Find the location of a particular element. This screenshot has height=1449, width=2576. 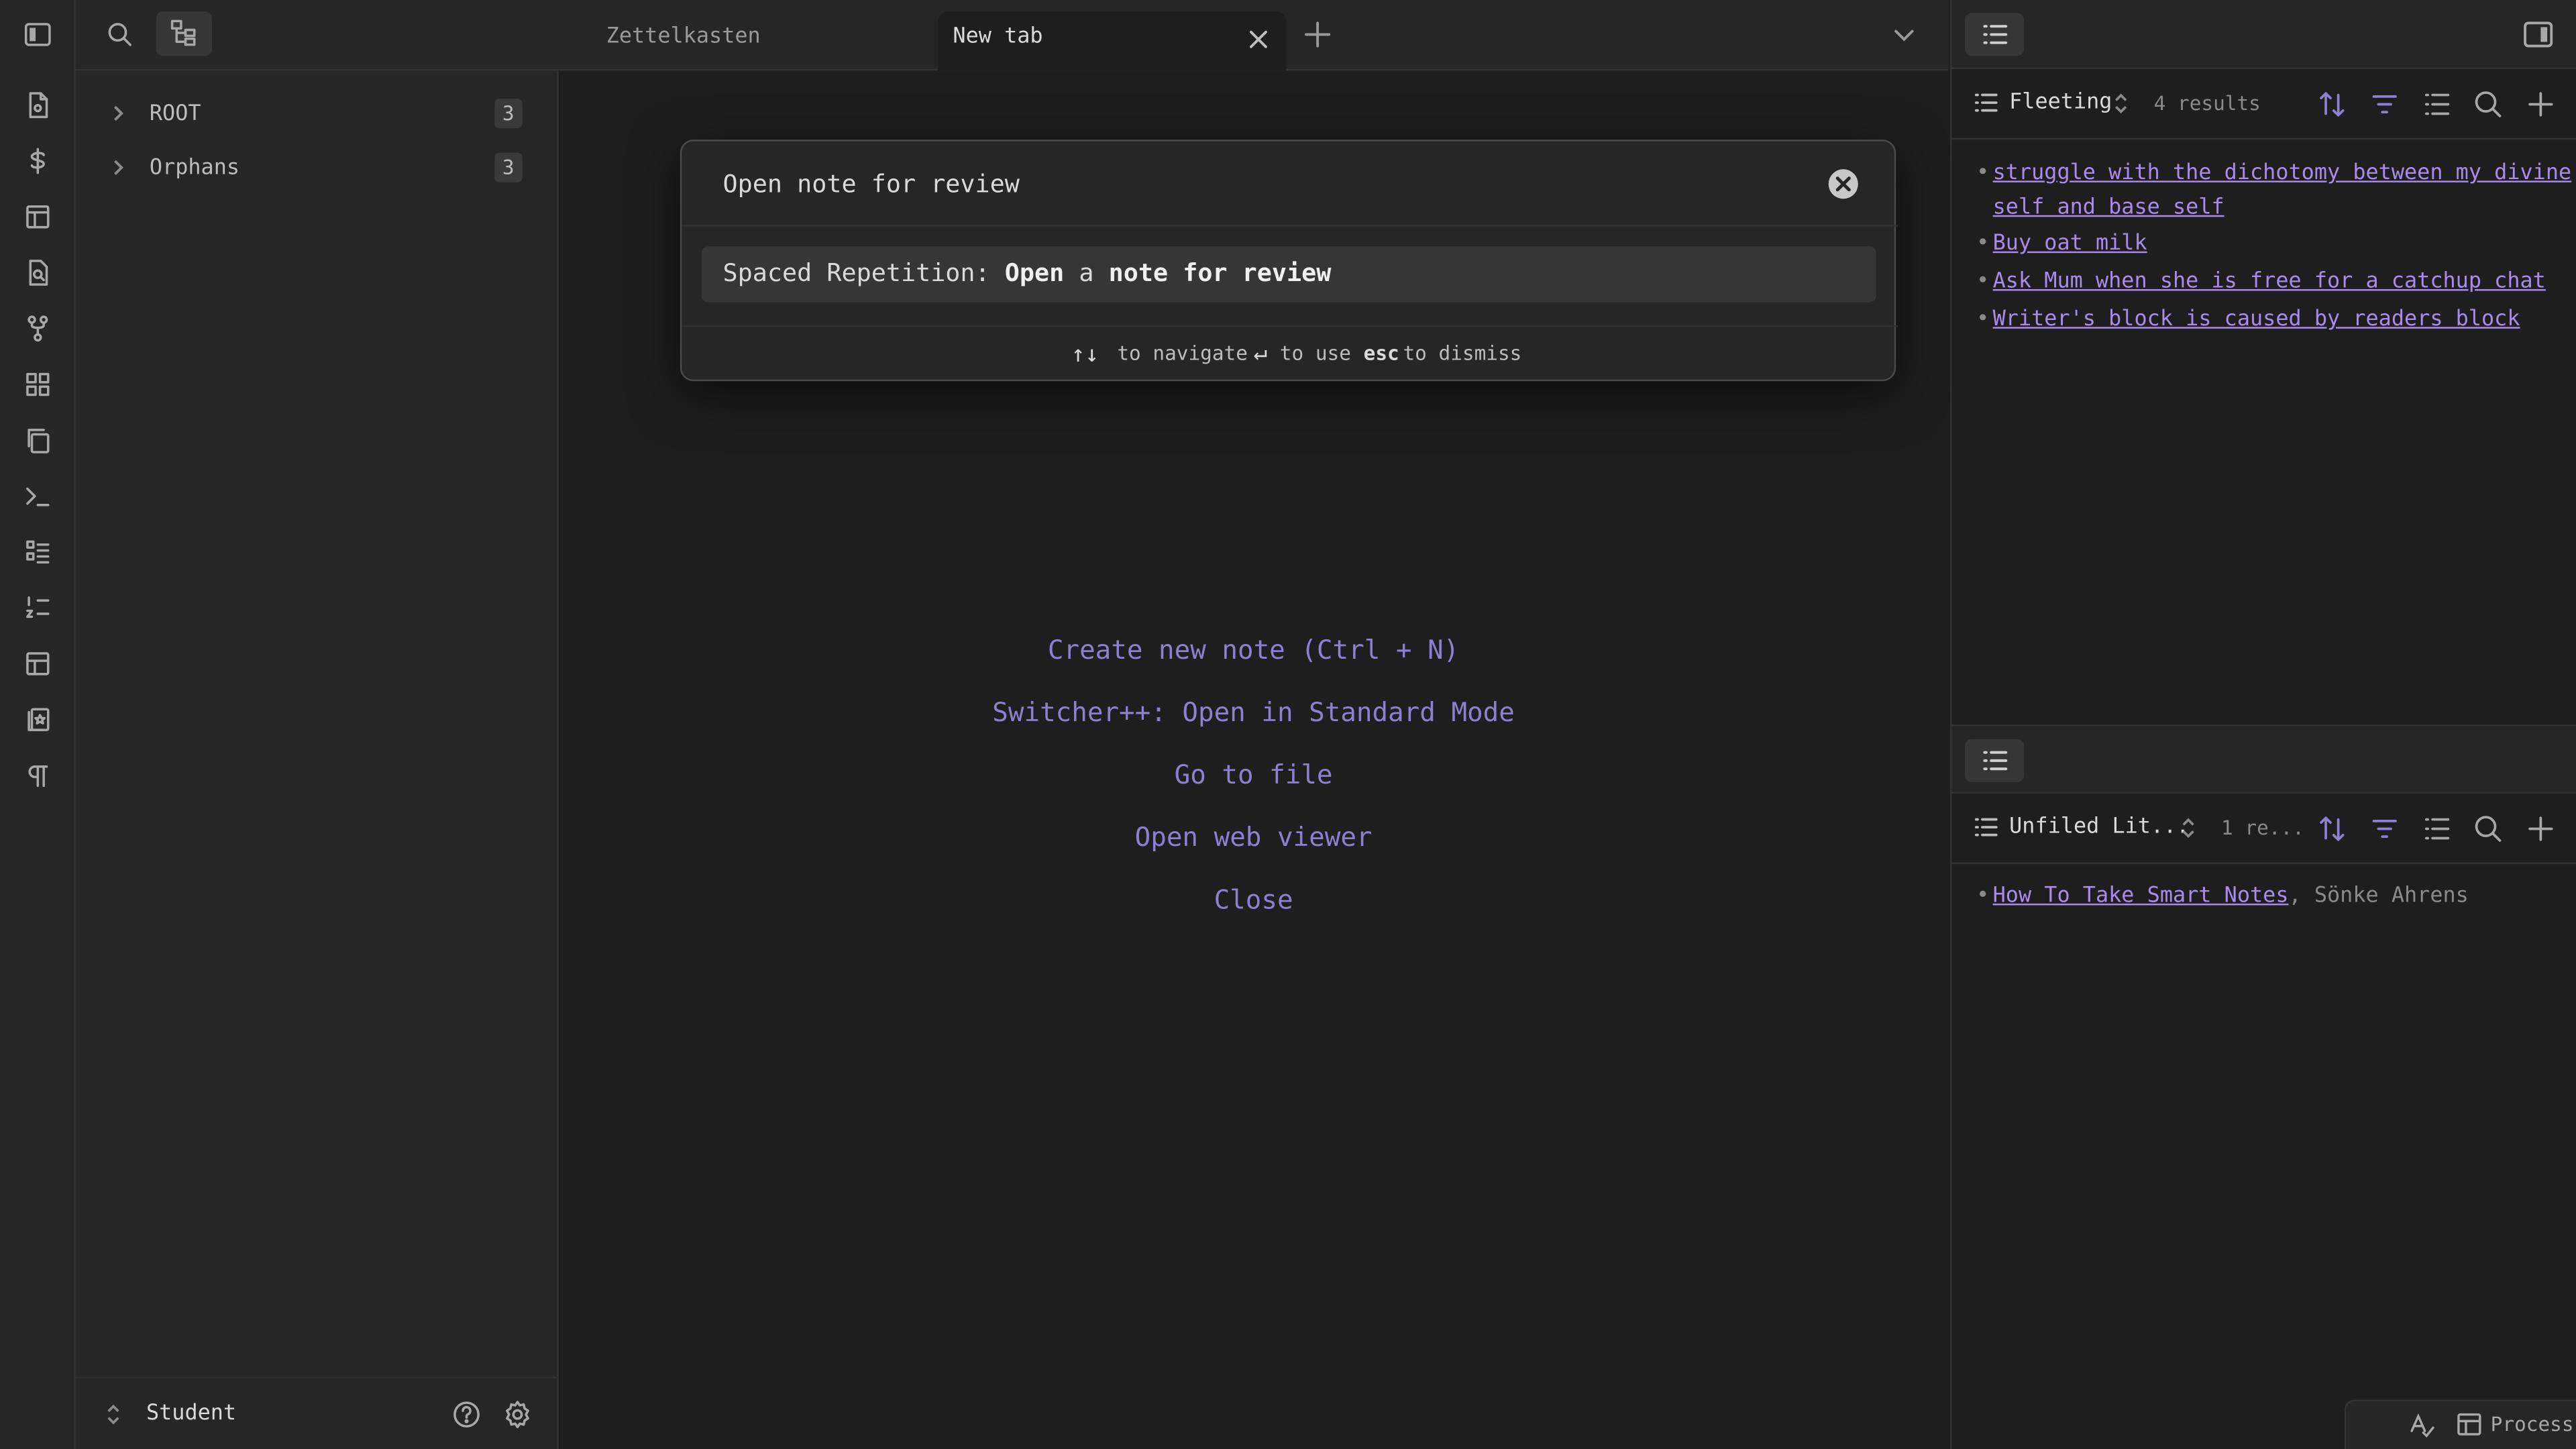

spellcheck-icon is located at coordinates (2421, 1424).